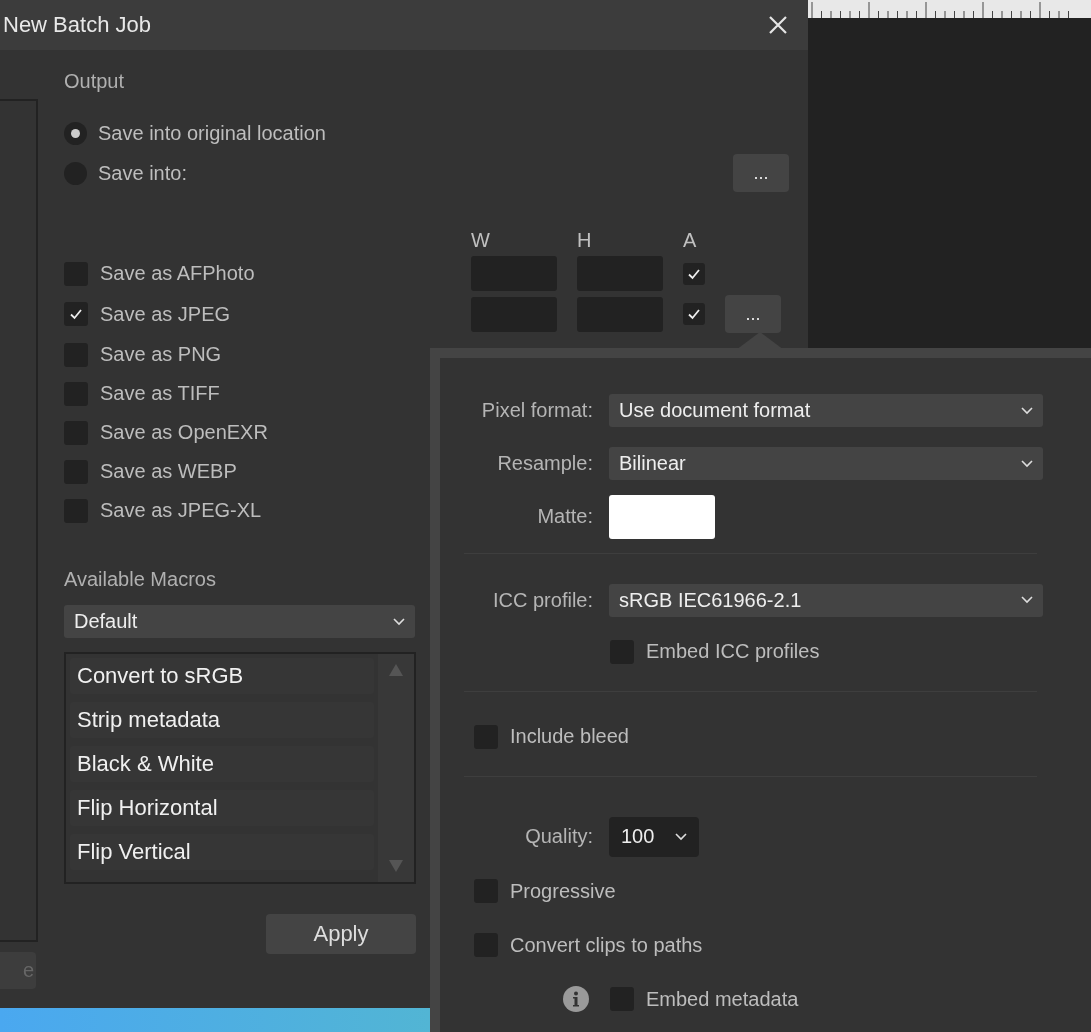 The image size is (1091, 1032). What do you see at coordinates (606, 945) in the screenshot?
I see `checkbox-label: Convert clips to paths` at bounding box center [606, 945].